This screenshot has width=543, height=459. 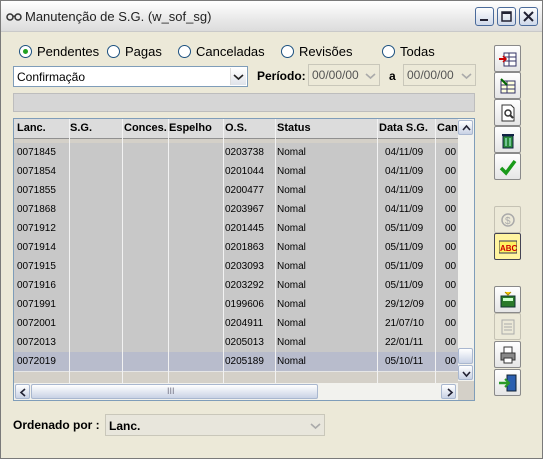 What do you see at coordinates (244, 361) in the screenshot?
I see `table-cell: 0205189` at bounding box center [244, 361].